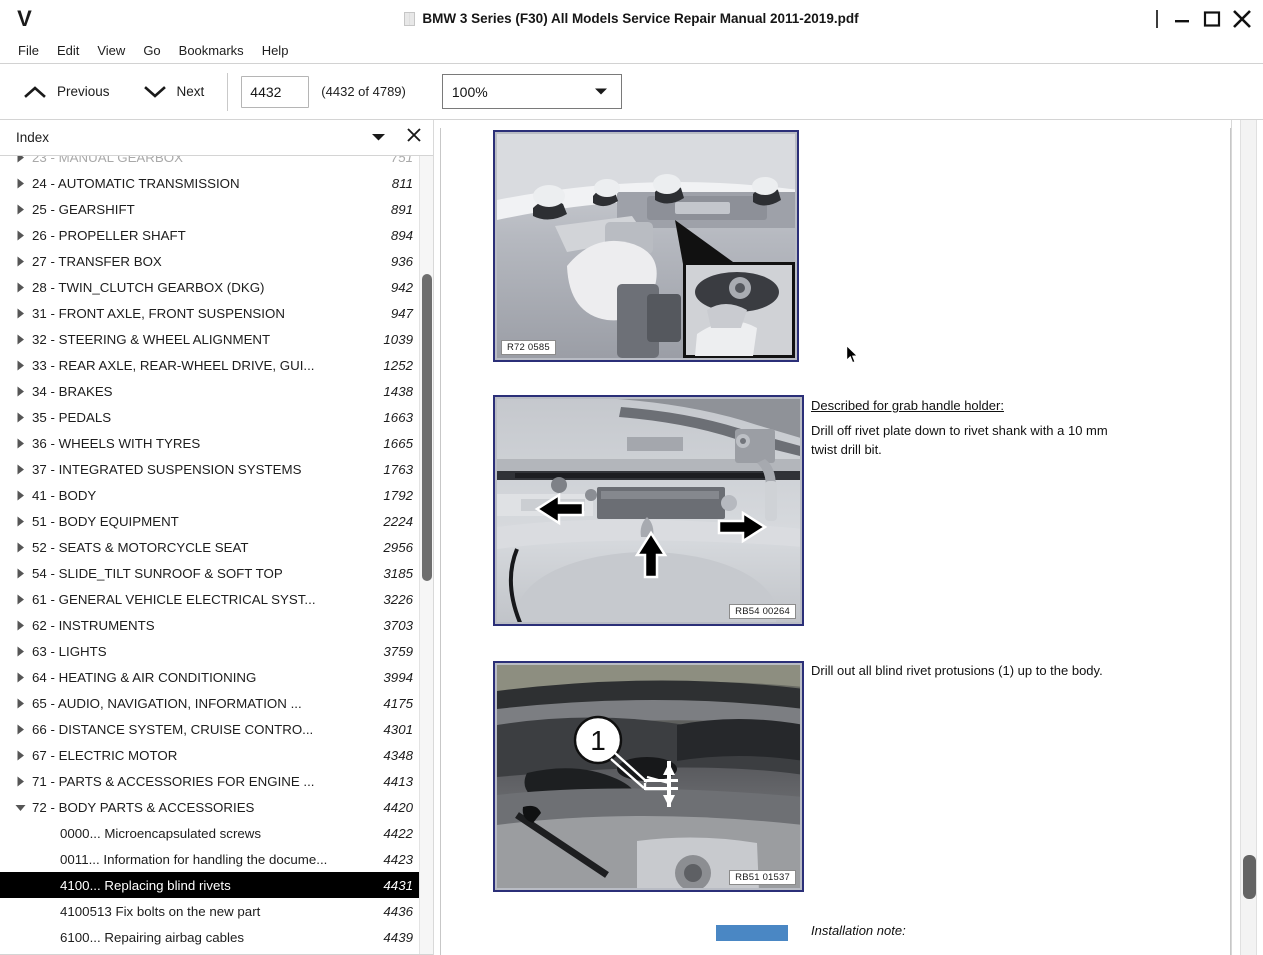 This screenshot has width=1263, height=955. What do you see at coordinates (209, 547) in the screenshot?
I see `index-item: 52 - SEATS & MOTORCYCLE SEAT 2956` at bounding box center [209, 547].